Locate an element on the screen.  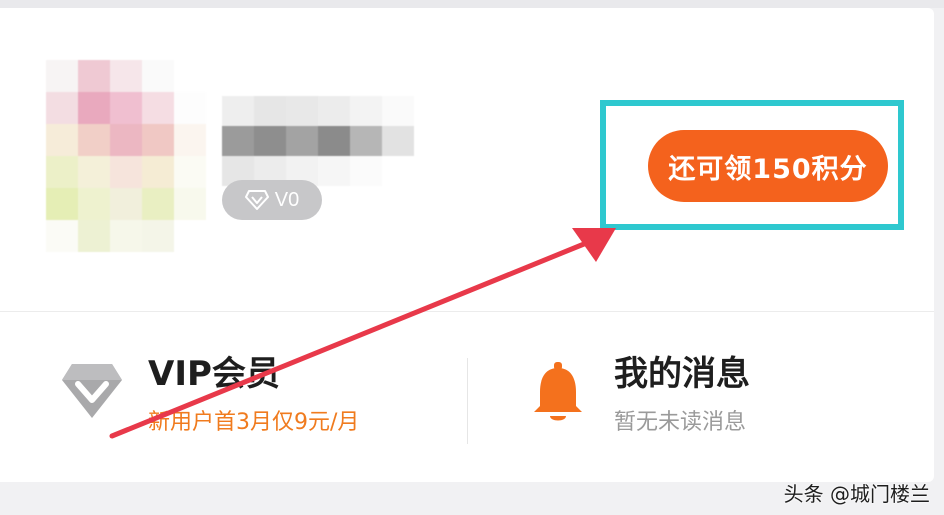
column-divider is located at coordinates (467, 401).